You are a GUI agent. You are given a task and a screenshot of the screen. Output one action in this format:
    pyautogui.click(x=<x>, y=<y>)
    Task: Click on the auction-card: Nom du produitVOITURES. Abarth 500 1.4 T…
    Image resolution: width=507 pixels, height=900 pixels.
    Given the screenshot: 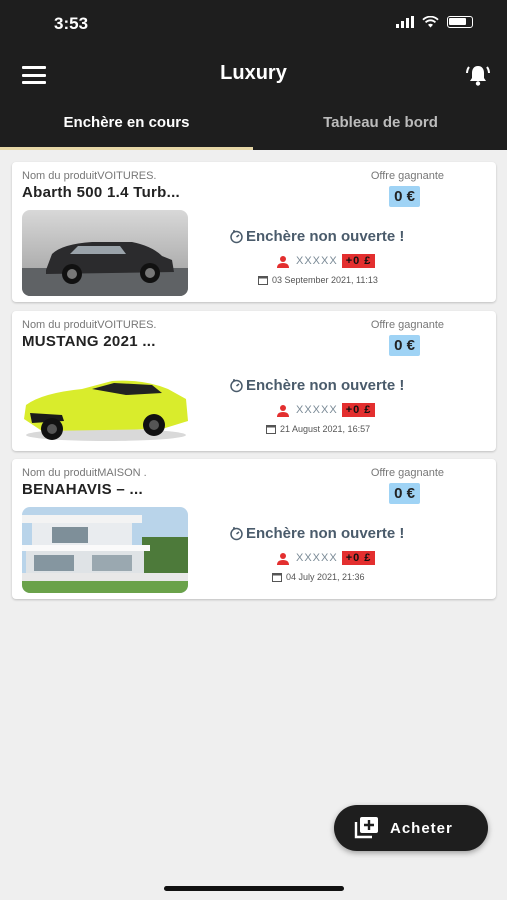 What is the action you would take?
    pyautogui.click(x=254, y=232)
    